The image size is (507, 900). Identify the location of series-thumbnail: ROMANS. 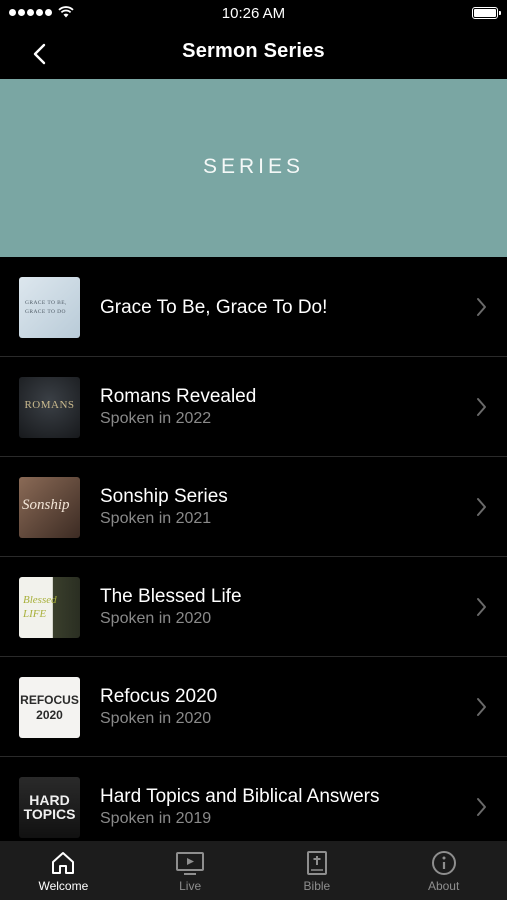
(49, 407).